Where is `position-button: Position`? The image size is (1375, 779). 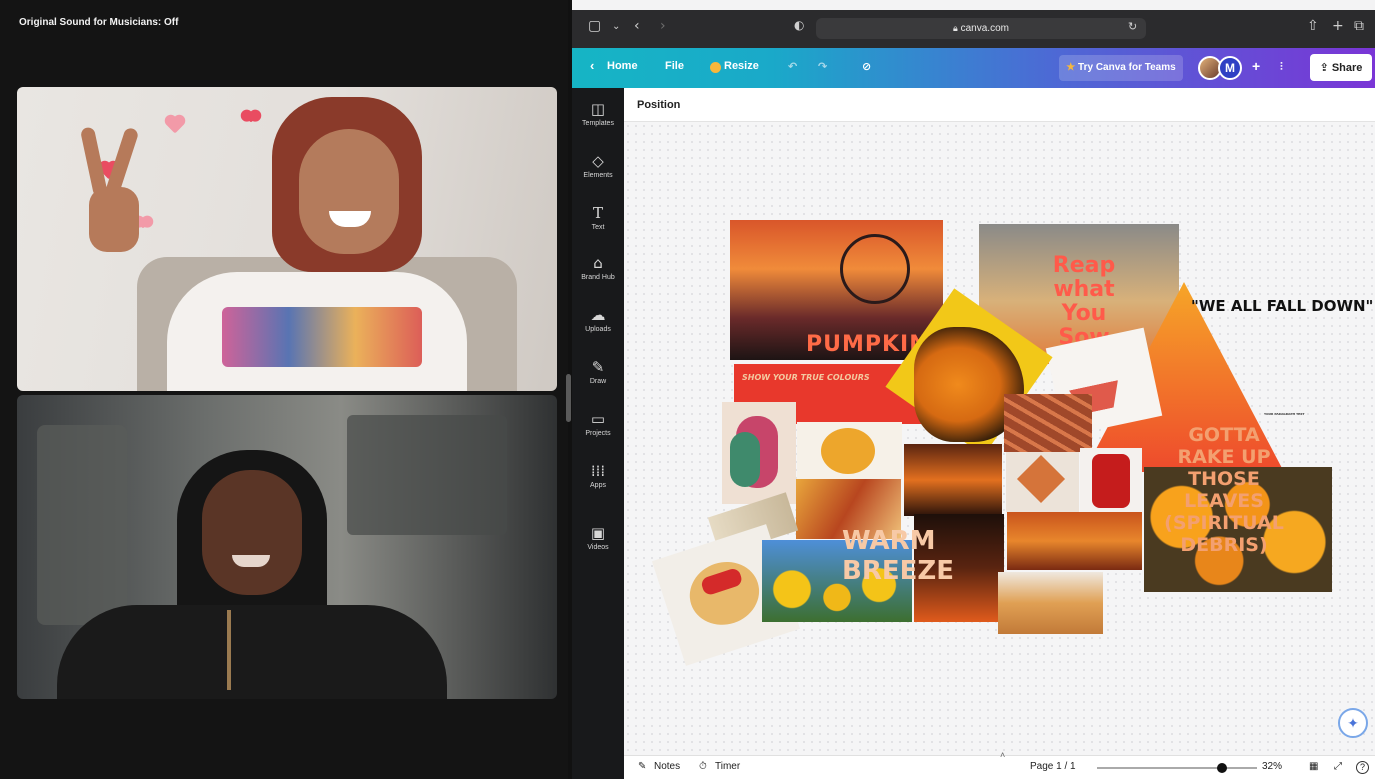 position-button: Position is located at coordinates (658, 105).